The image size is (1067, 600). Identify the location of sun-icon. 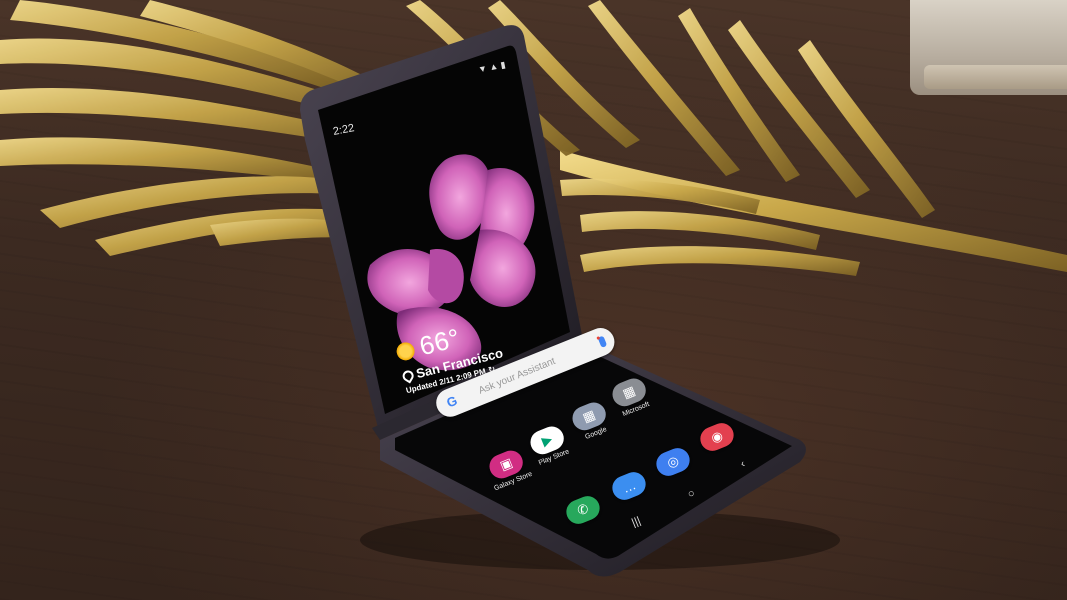
(405, 350).